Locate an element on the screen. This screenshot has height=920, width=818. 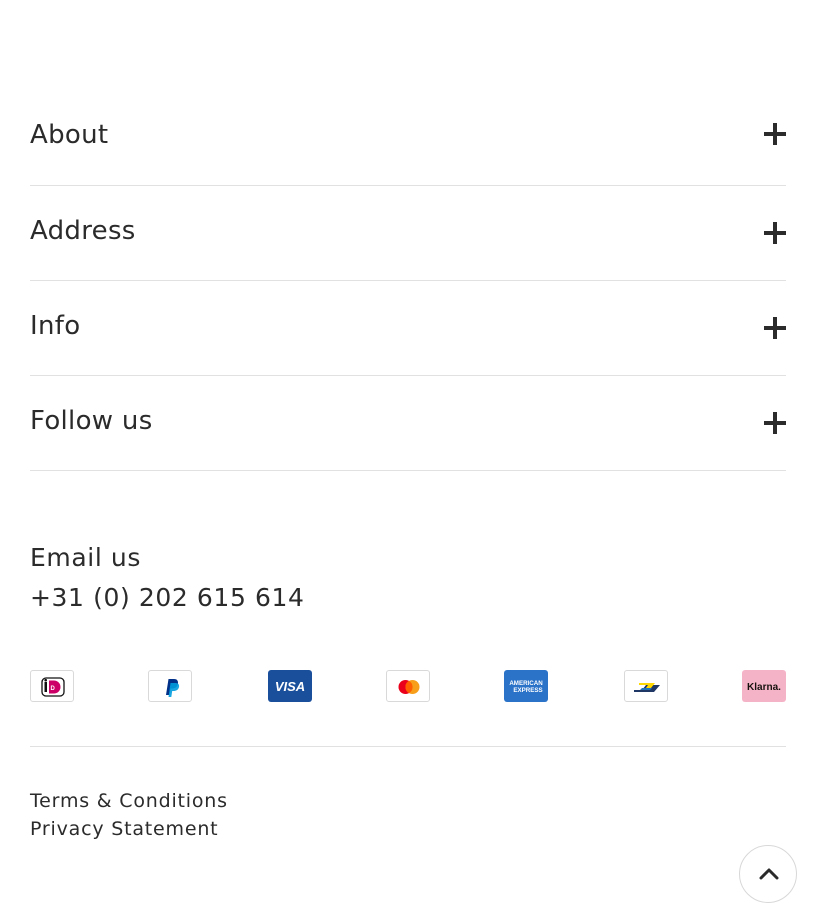
phone-link: +31 (0) 202 615 614 is located at coordinates (167, 598).